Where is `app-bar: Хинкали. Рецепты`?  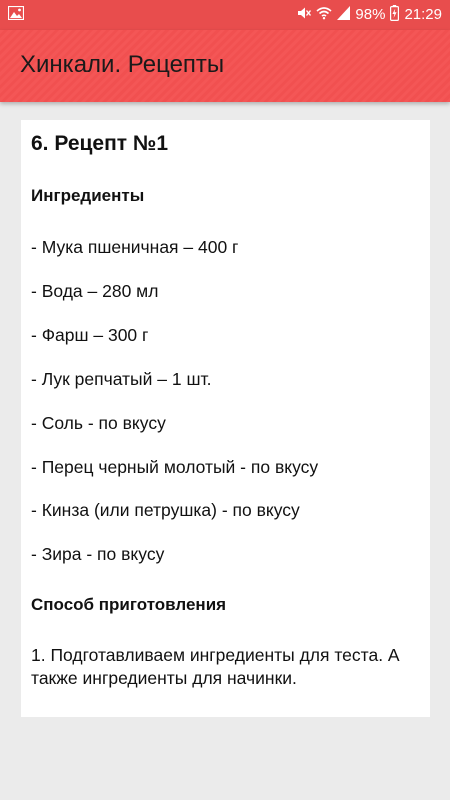
app-bar: Хинкали. Рецепты is located at coordinates (225, 66).